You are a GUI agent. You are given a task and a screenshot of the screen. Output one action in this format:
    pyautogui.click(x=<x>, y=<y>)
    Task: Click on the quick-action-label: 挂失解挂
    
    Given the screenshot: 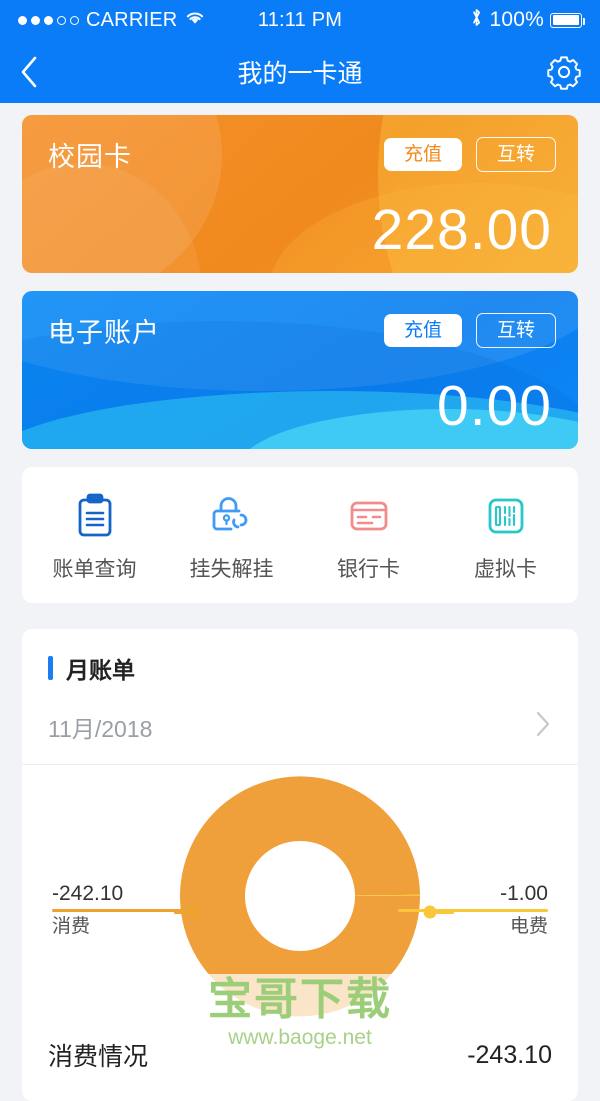 What is the action you would take?
    pyautogui.click(x=231, y=569)
    